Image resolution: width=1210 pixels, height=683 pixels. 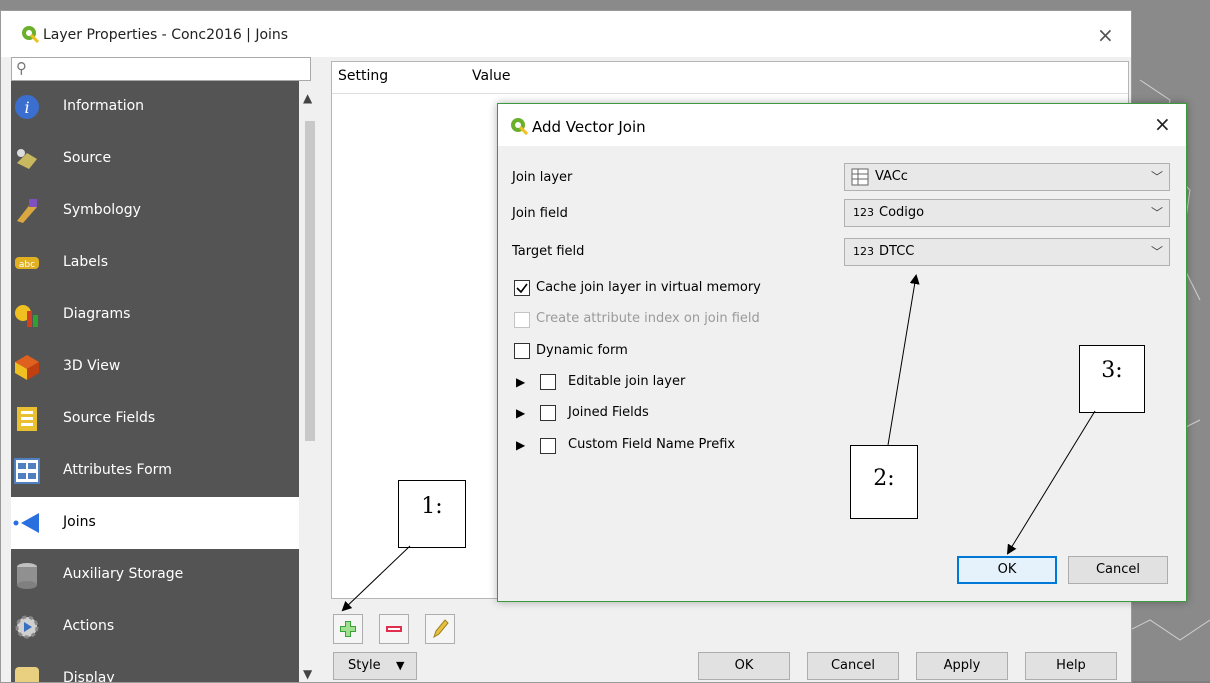 I want to click on column-header-setting: Setting, so click(x=363, y=76).